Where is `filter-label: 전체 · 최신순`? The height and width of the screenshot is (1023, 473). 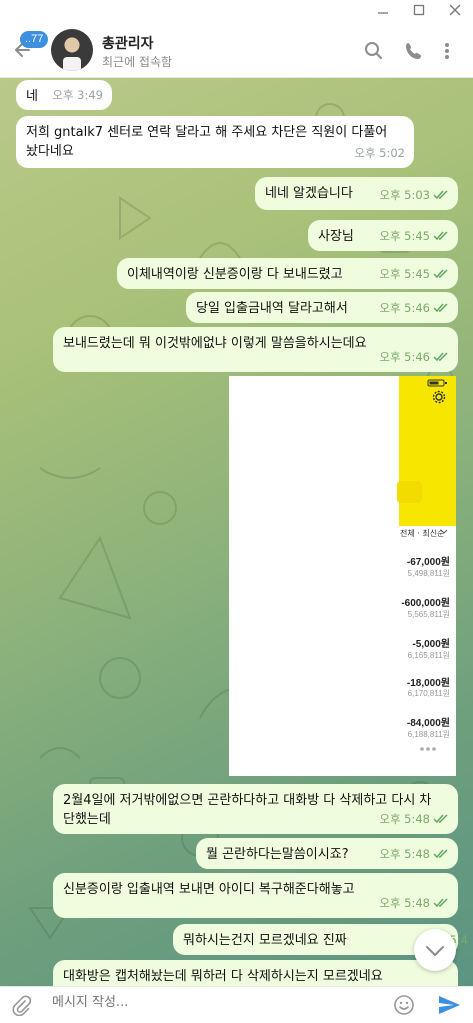
filter-label: 전체 · 최신순 is located at coordinates (422, 533).